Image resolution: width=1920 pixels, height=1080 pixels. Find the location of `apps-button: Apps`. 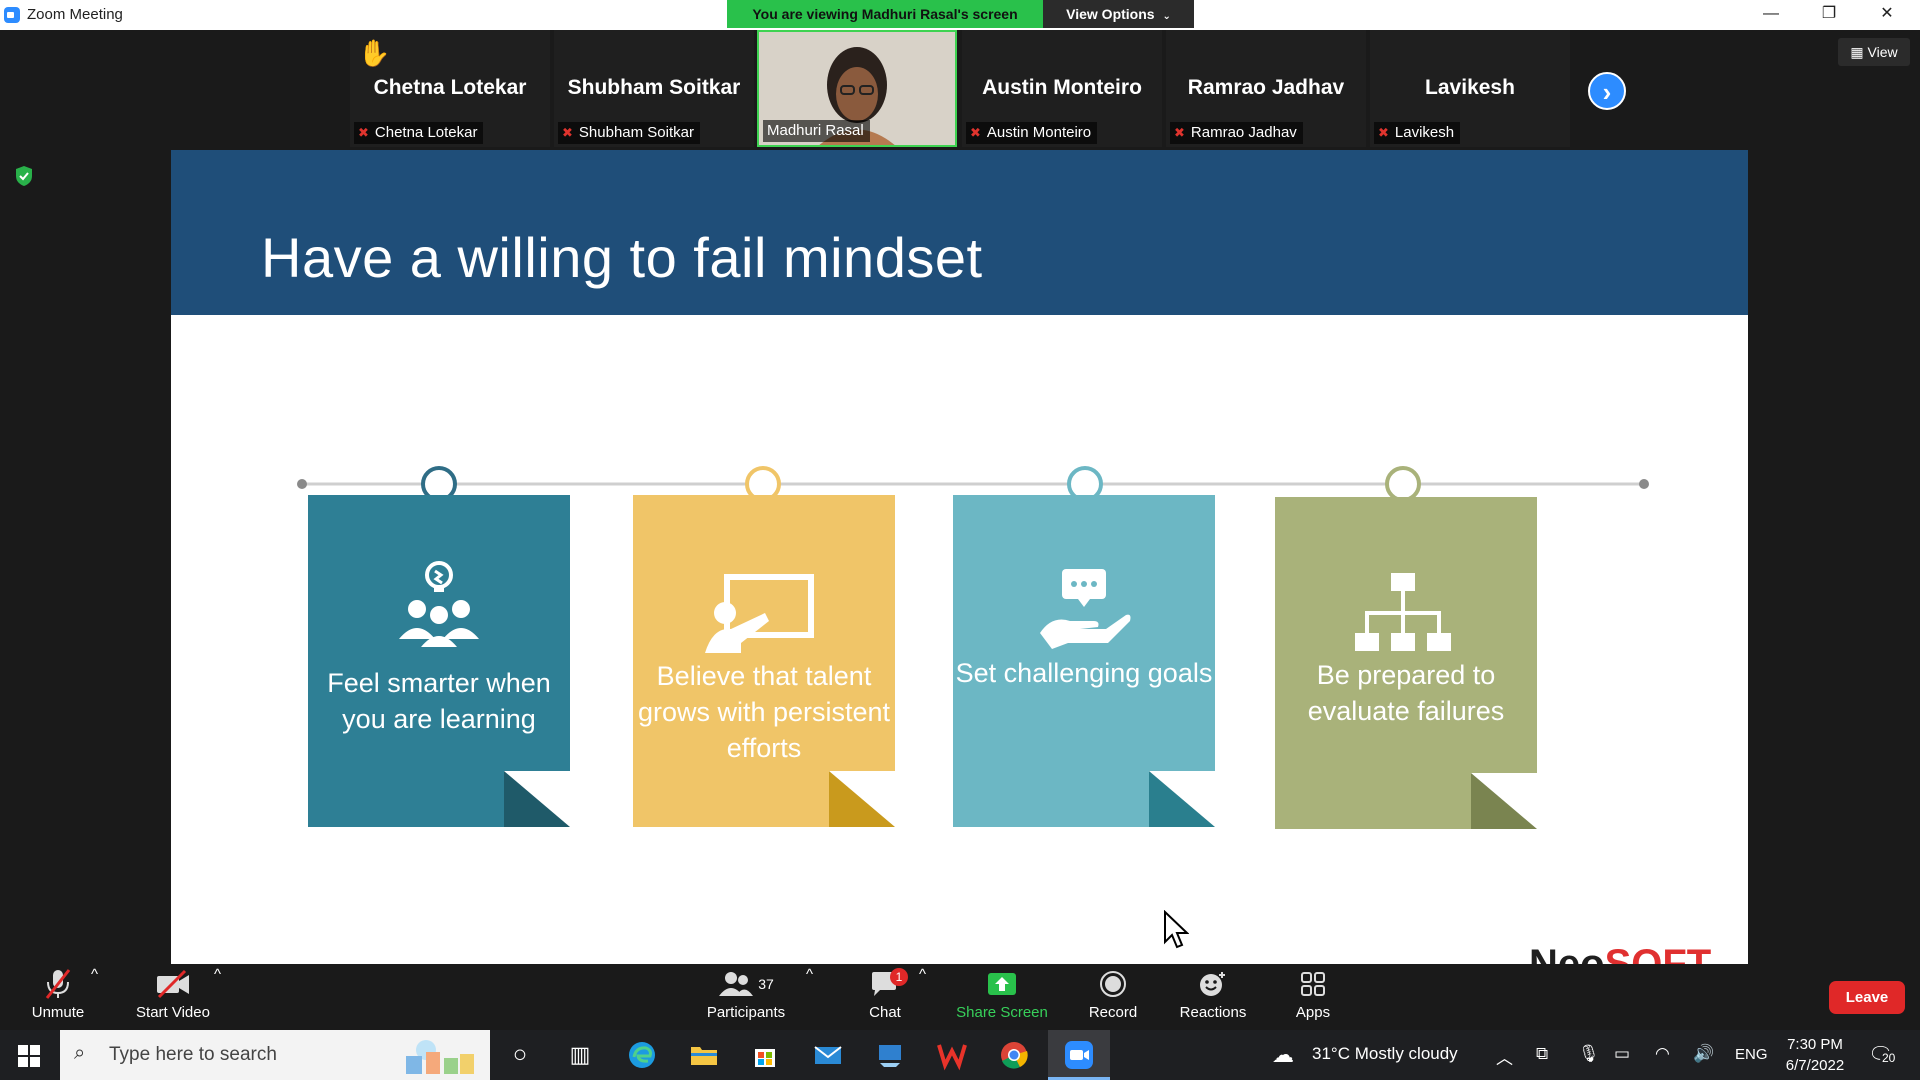

apps-button: Apps is located at coordinates (1313, 998).